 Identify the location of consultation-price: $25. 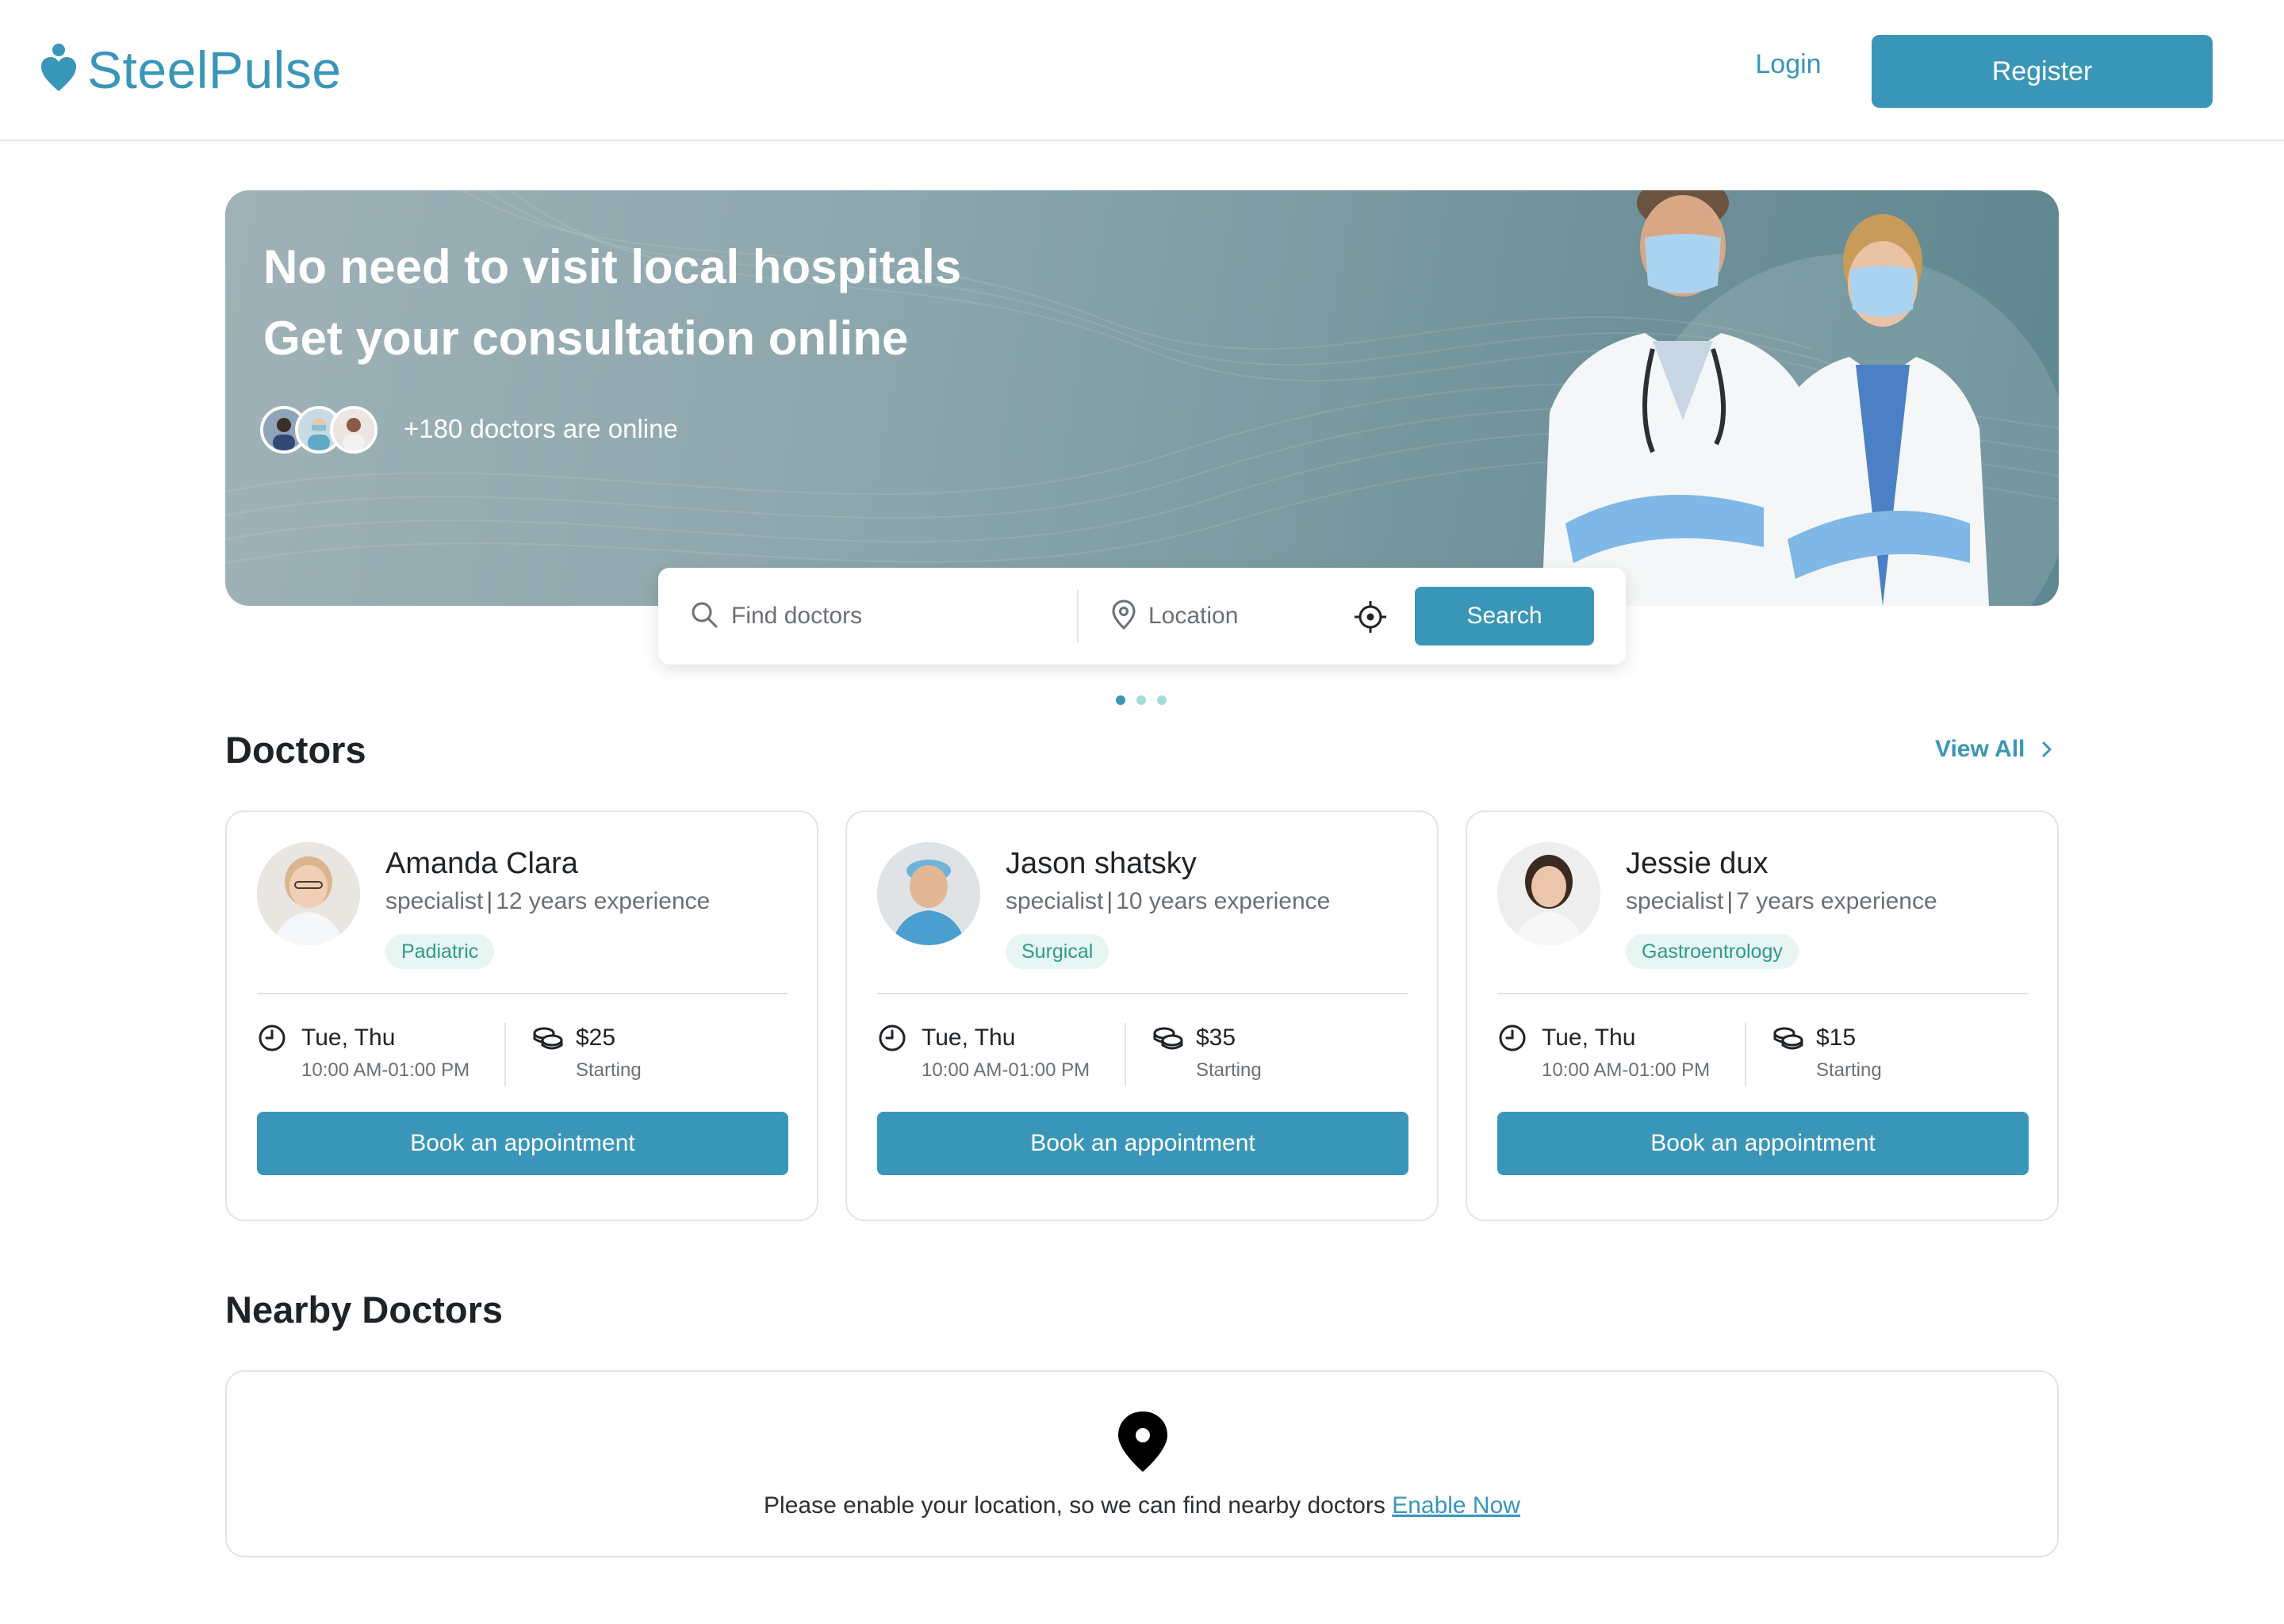
(596, 1038).